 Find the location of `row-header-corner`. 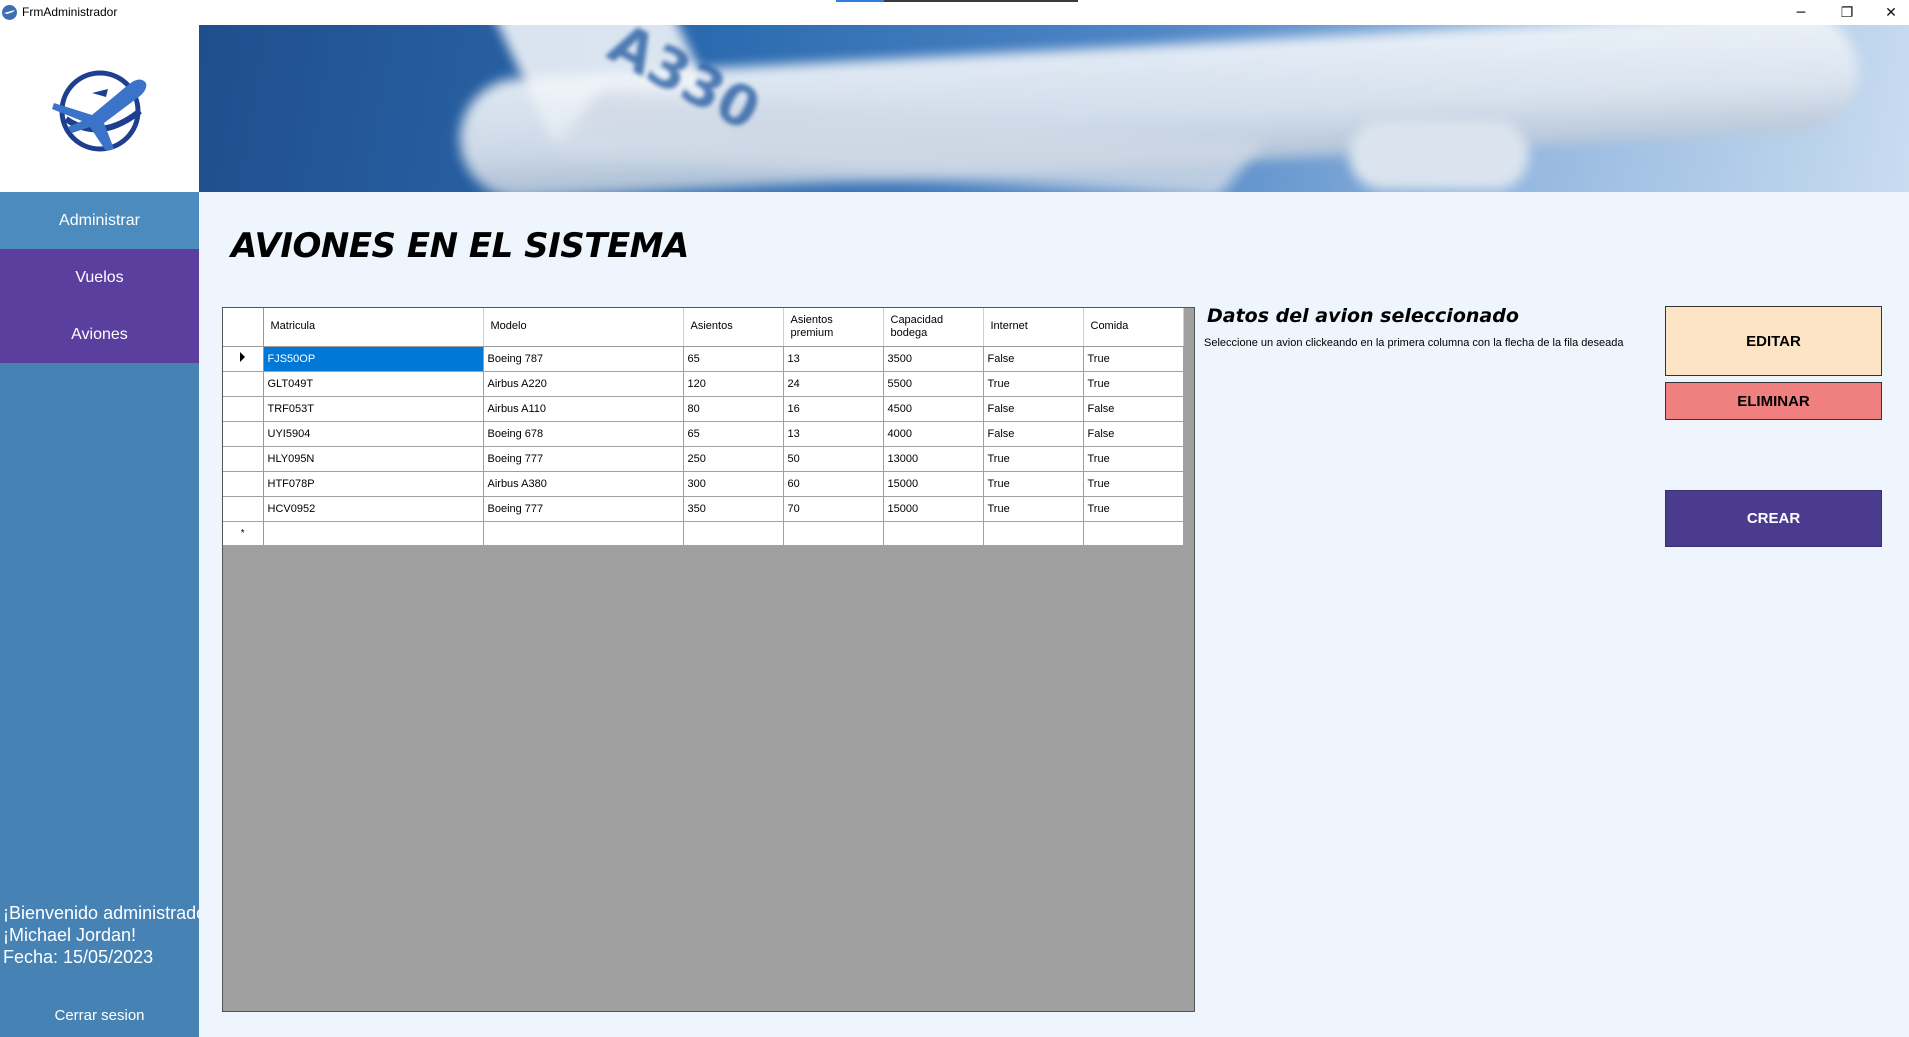

row-header-corner is located at coordinates (243, 327).